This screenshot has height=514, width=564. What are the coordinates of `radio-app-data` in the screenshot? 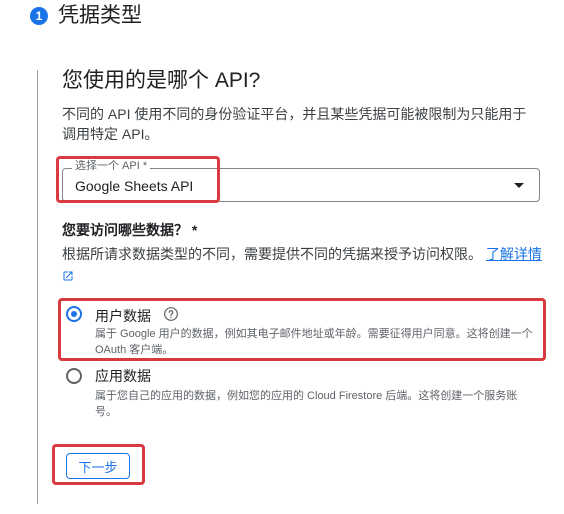 It's located at (74, 376).